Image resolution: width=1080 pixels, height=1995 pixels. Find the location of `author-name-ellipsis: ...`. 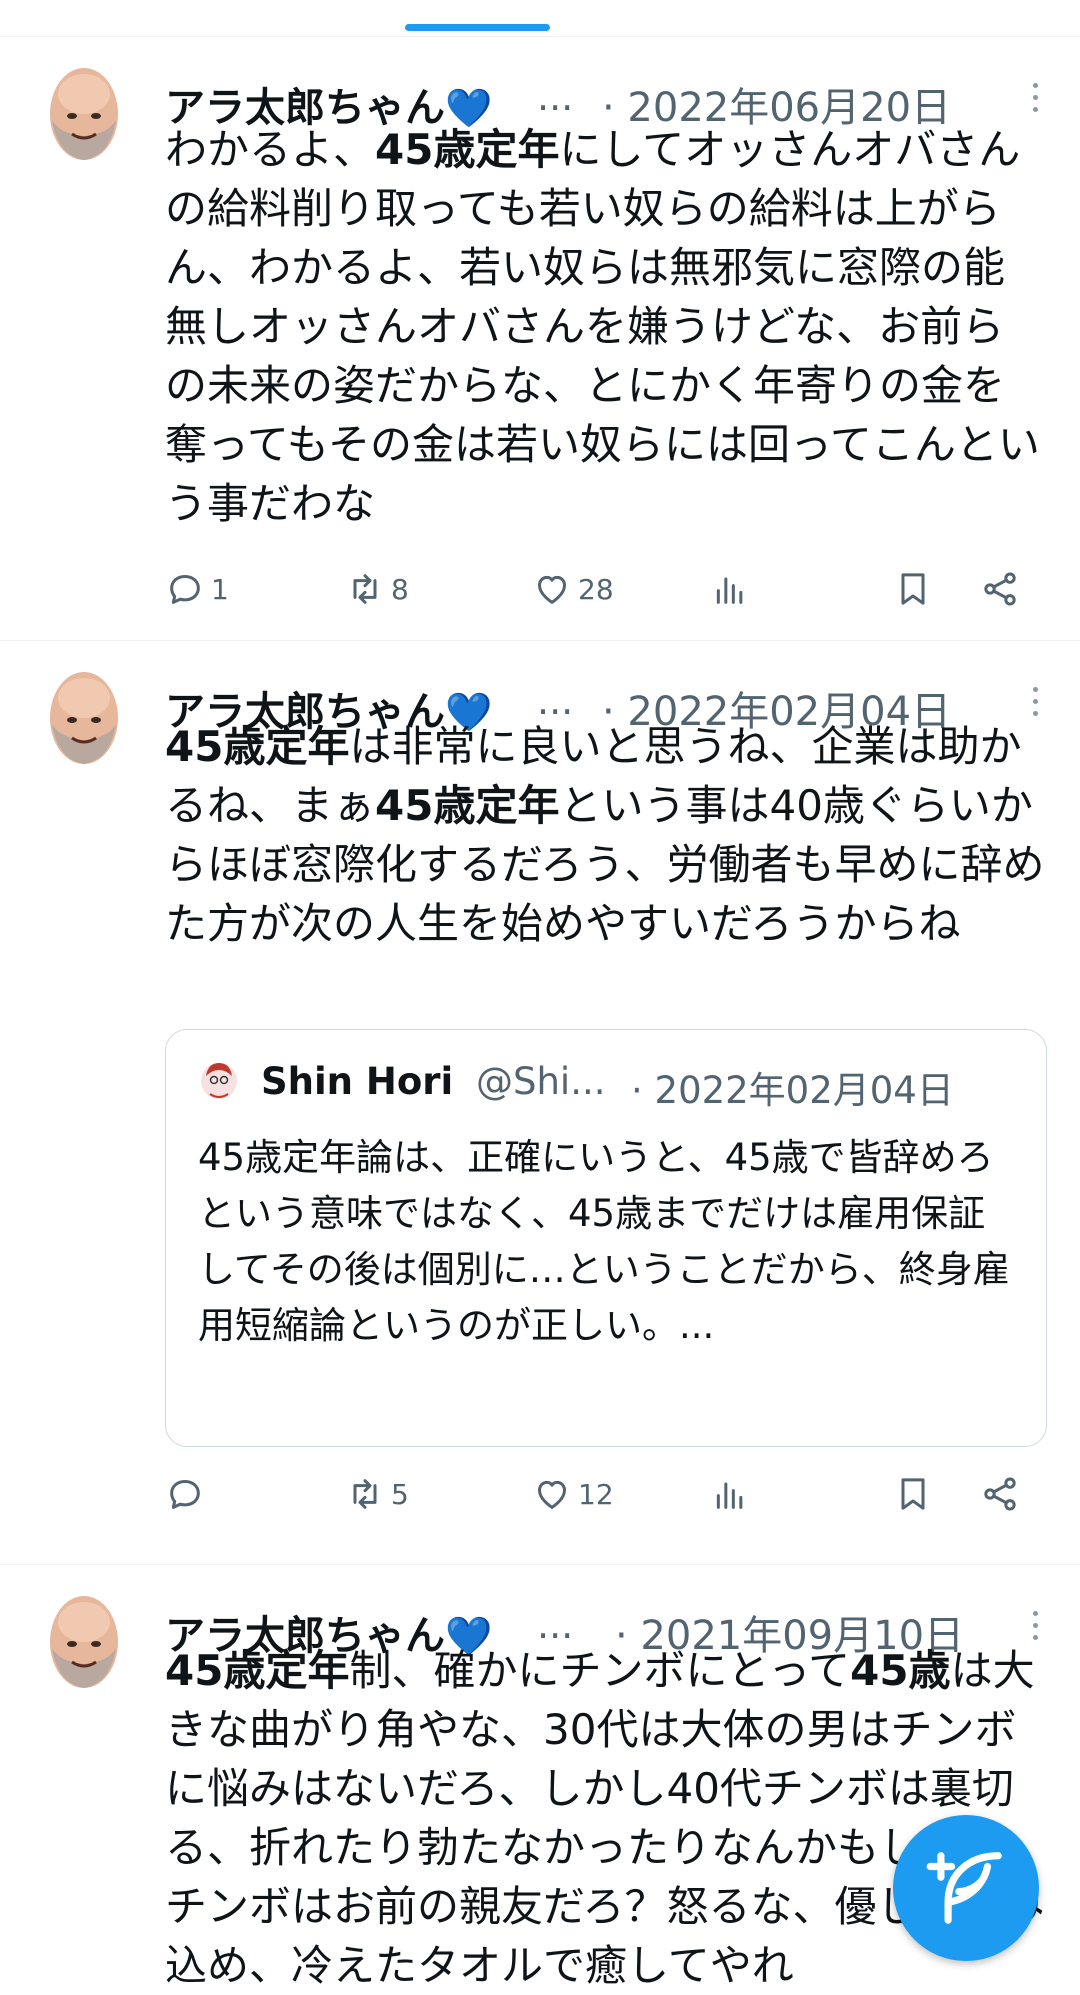

author-name-ellipsis: ... is located at coordinates (555, 97).